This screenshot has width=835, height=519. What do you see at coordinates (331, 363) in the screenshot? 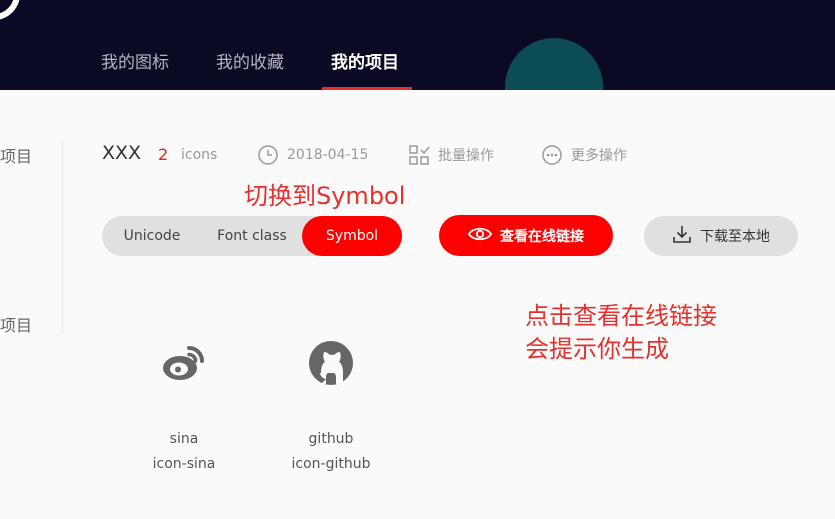
I see `github-icon` at bounding box center [331, 363].